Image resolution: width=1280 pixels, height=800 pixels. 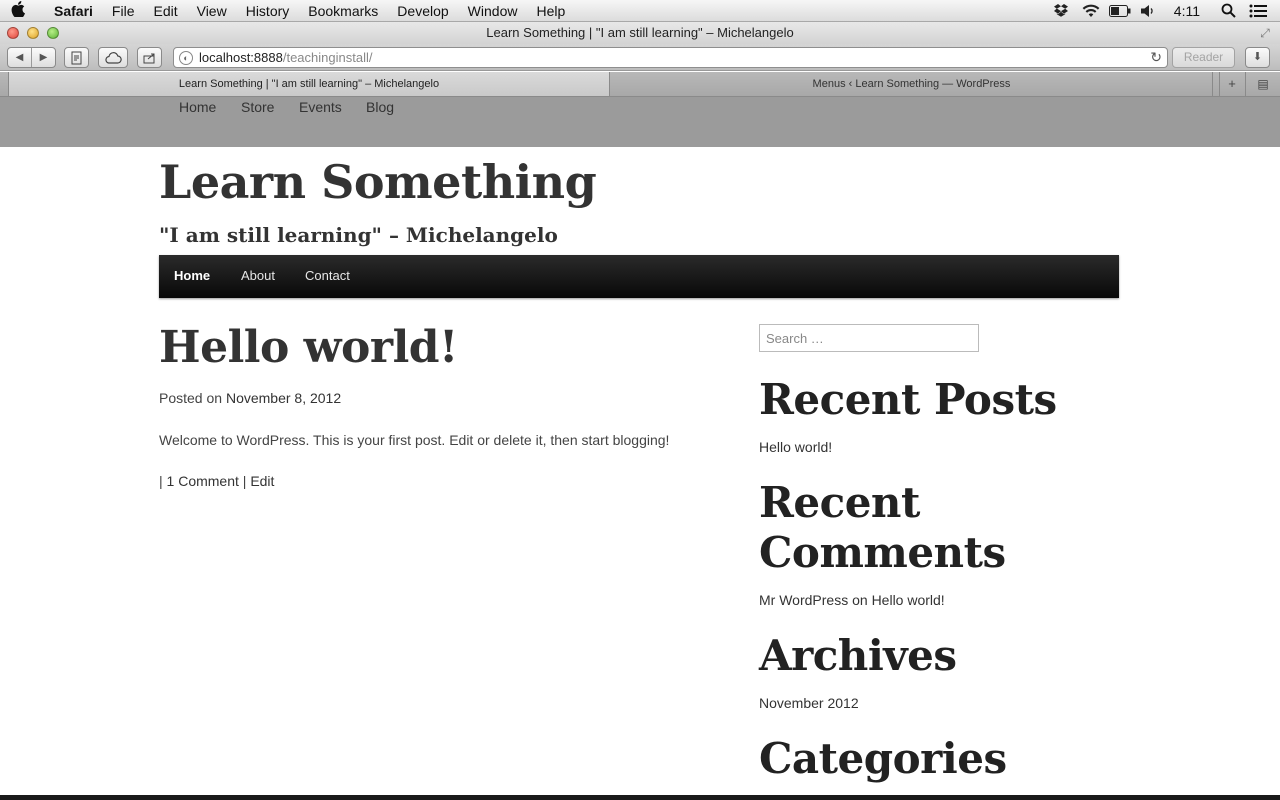 I want to click on post-title: Hello world!, so click(x=308, y=347).